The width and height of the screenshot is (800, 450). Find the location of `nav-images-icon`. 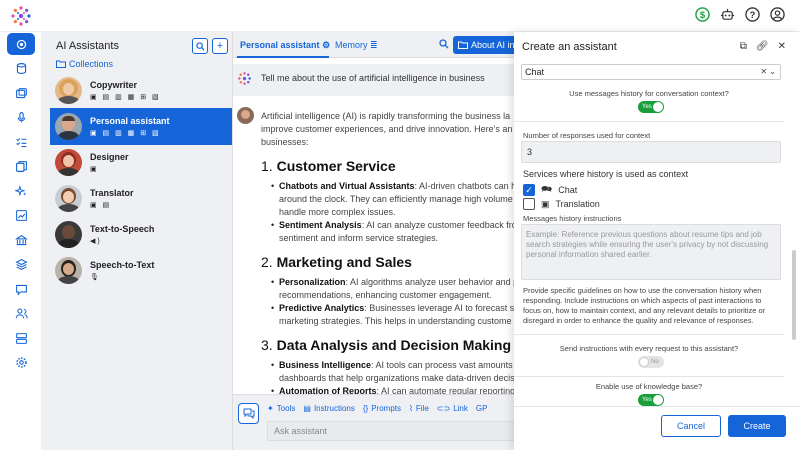

nav-images-icon is located at coordinates (21, 93).